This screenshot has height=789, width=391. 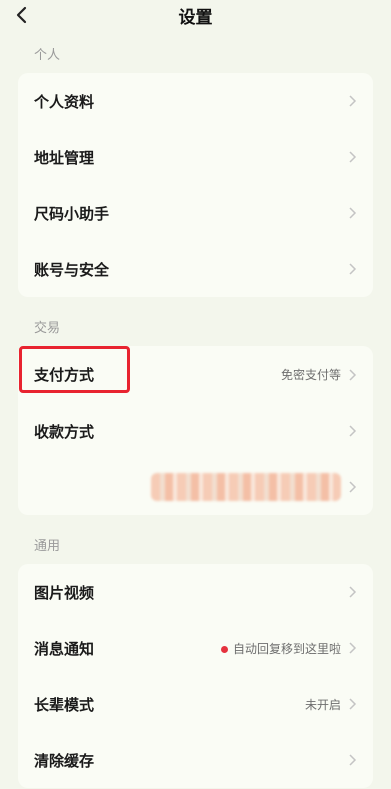 I want to click on row-label: 收款方式, so click(x=64, y=431).